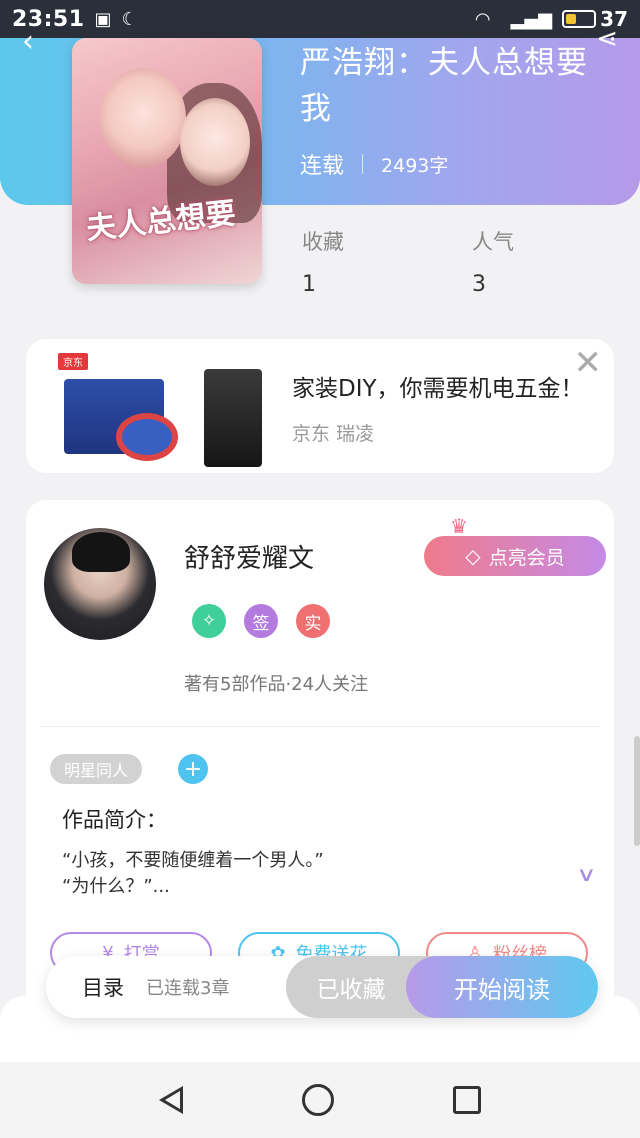 The width and height of the screenshot is (640, 1138). Describe the element at coordinates (323, 242) in the screenshot. I see `stat-label: 收藏` at that location.